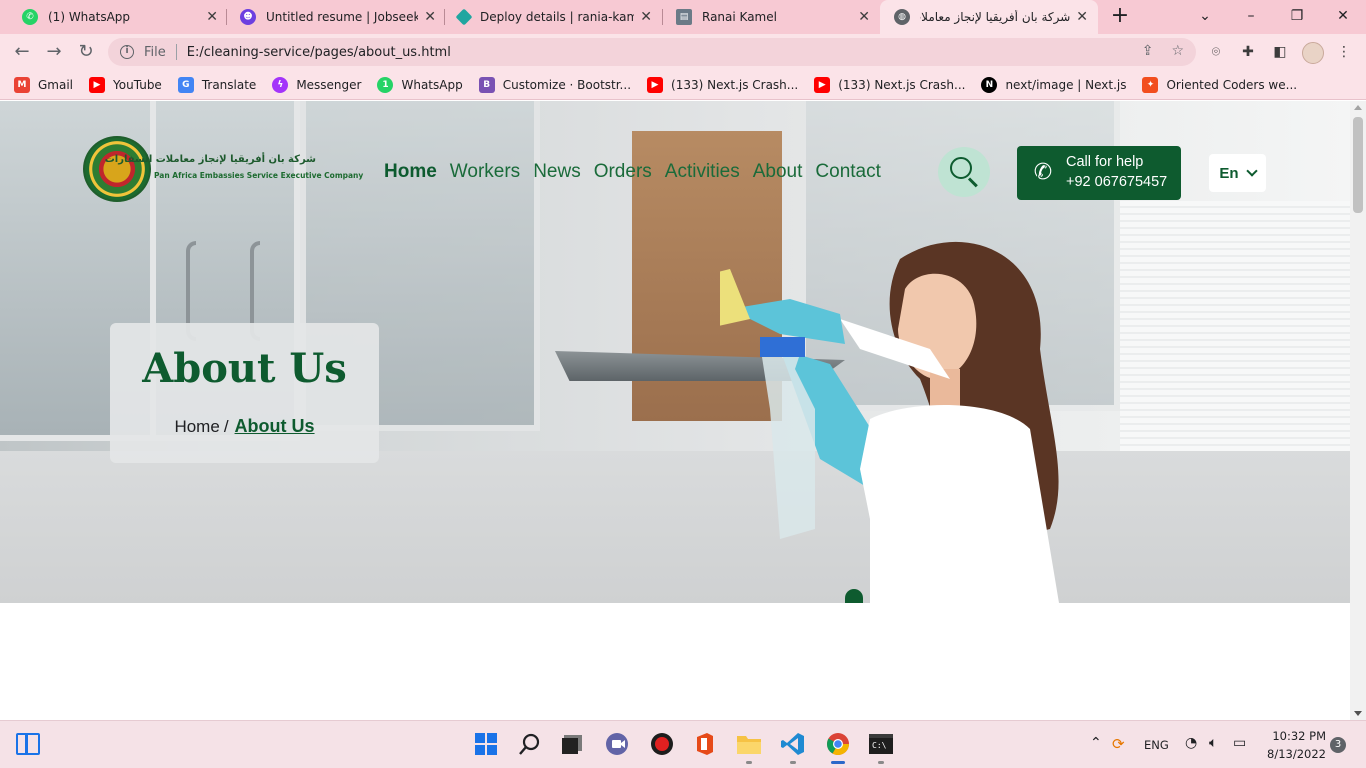 The image size is (1366, 768). Describe the element at coordinates (1191, 743) in the screenshot. I see `wifi-icon: ◔` at that location.